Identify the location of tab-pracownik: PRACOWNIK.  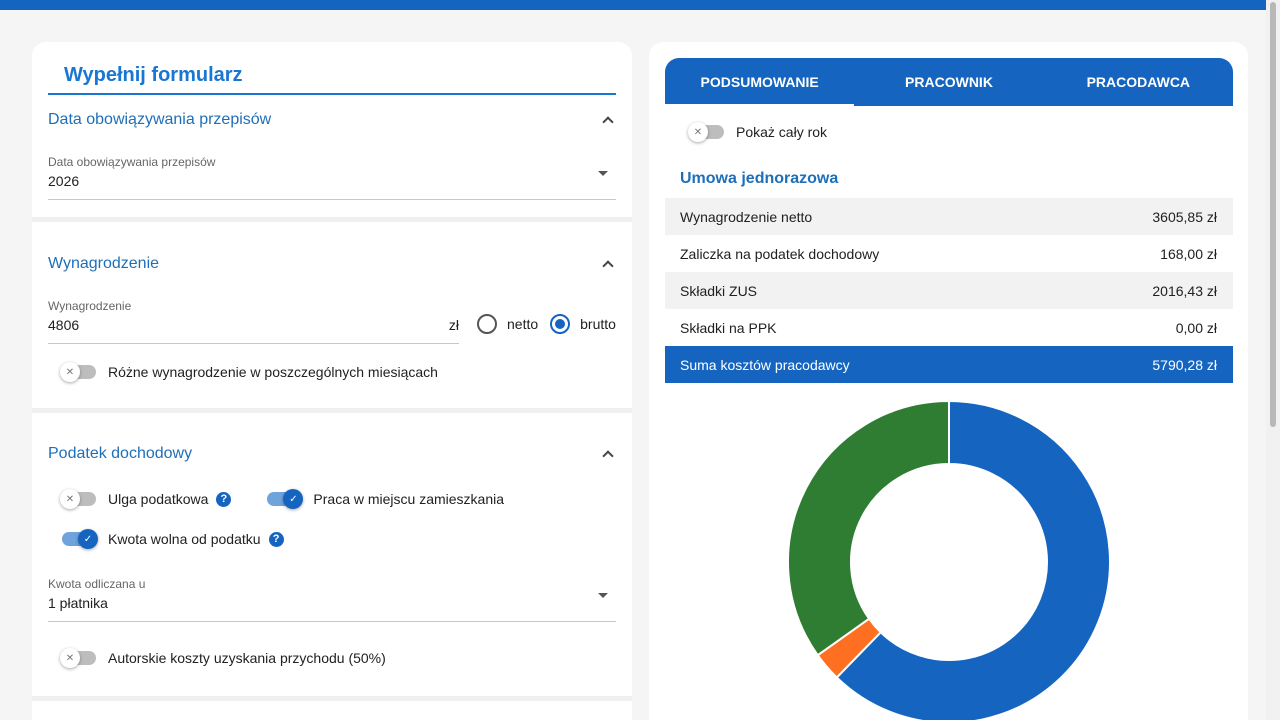
(948, 82).